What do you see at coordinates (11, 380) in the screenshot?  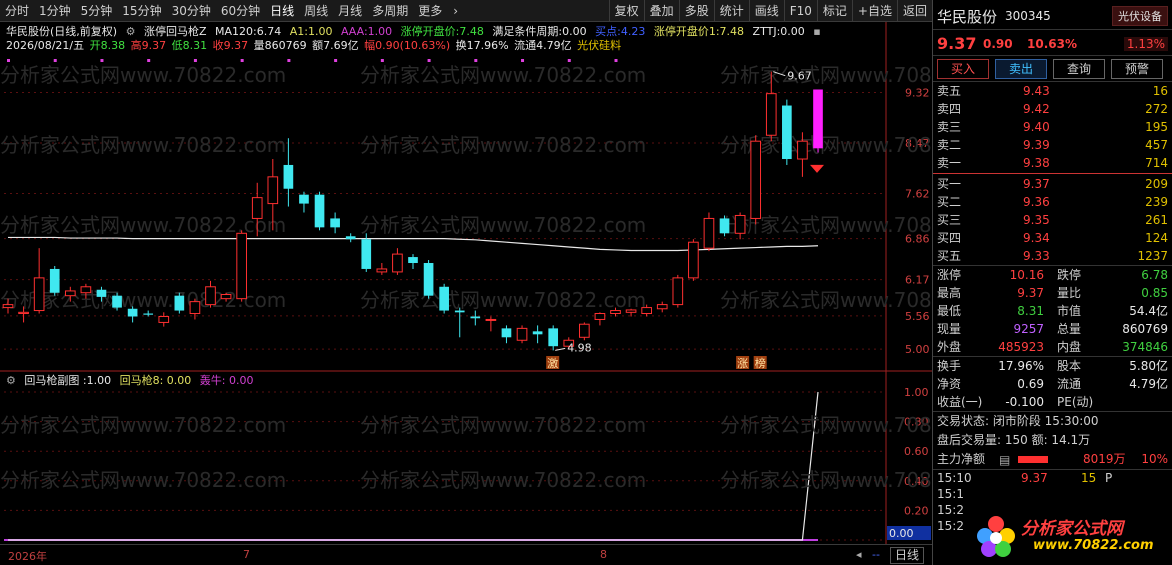 I see `sub-gear-icon: ⚙` at bounding box center [11, 380].